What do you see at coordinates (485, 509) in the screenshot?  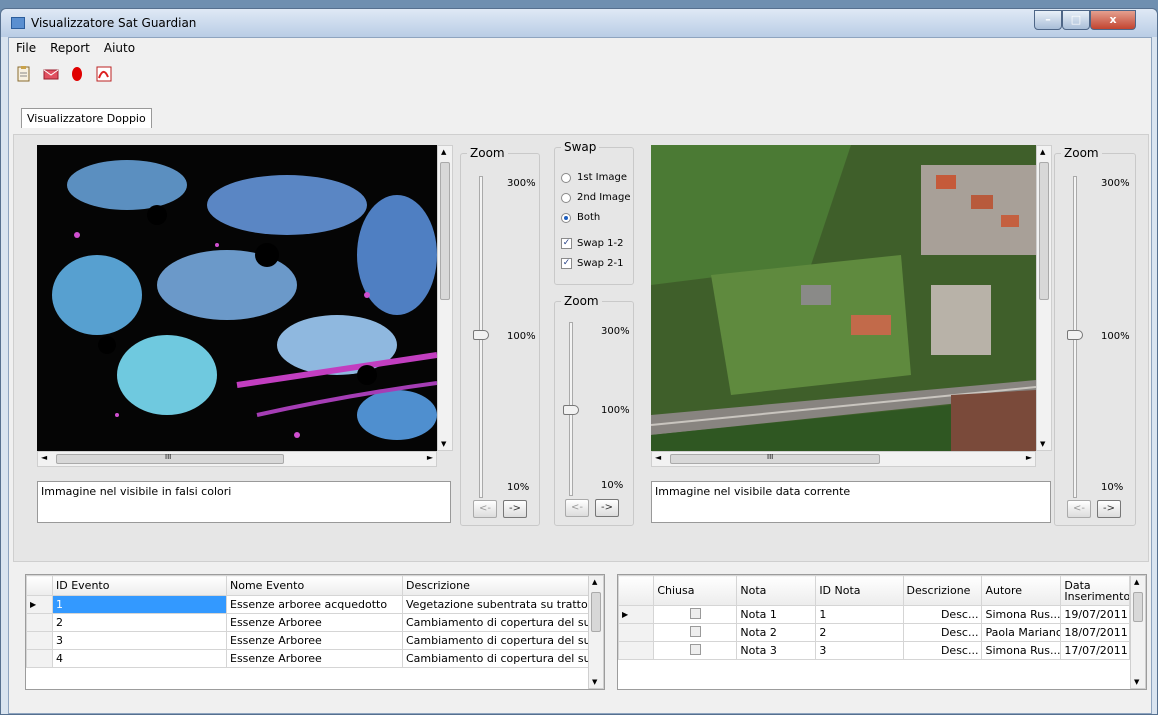 I see `left-prev-button: <-` at bounding box center [485, 509].